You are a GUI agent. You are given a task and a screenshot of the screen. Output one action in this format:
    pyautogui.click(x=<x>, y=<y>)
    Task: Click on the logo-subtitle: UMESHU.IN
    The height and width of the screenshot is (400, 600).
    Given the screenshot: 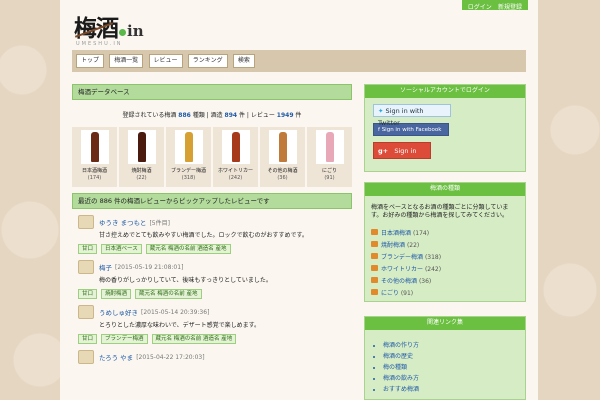 What is the action you would take?
    pyautogui.click(x=99, y=44)
    